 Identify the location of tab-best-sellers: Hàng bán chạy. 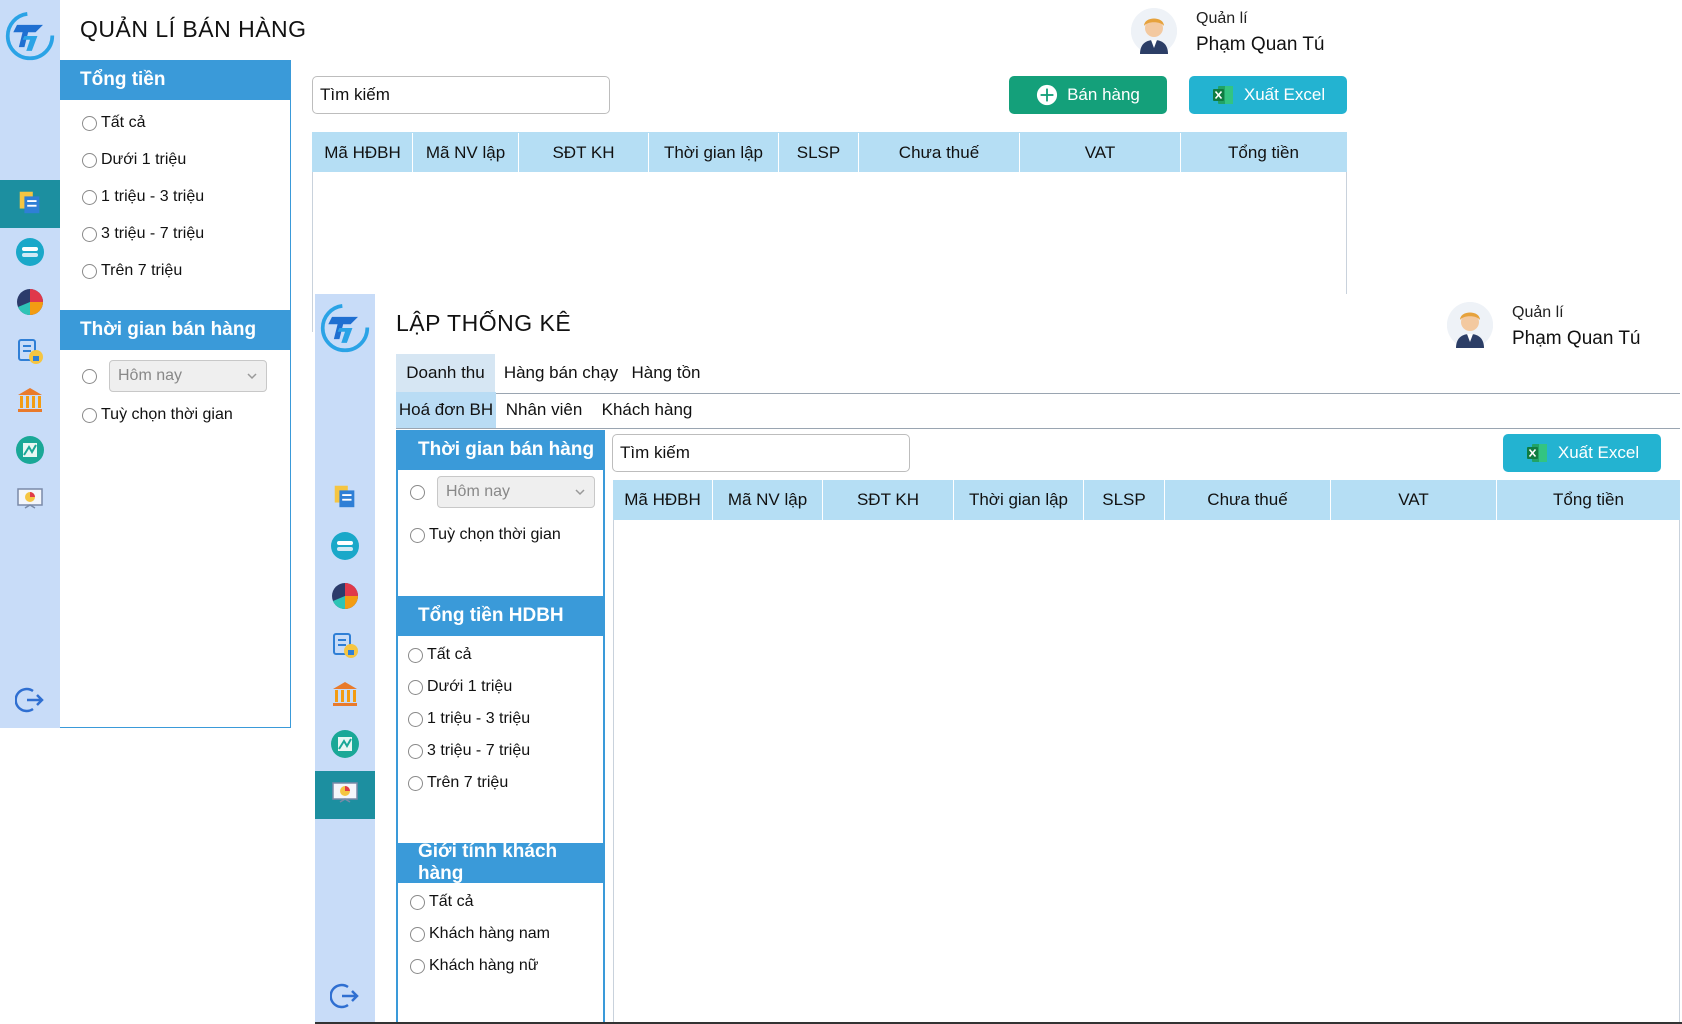
(561, 373).